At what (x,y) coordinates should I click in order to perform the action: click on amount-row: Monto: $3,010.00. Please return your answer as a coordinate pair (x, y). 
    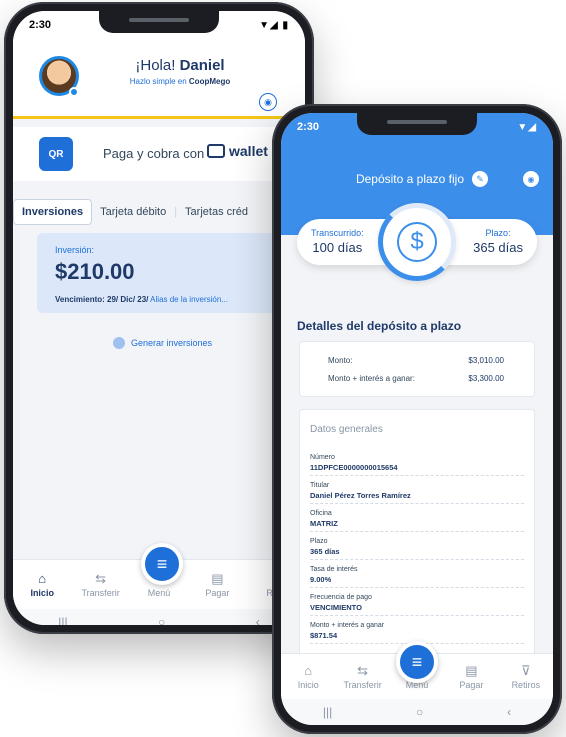
    Looking at the image, I should click on (416, 360).